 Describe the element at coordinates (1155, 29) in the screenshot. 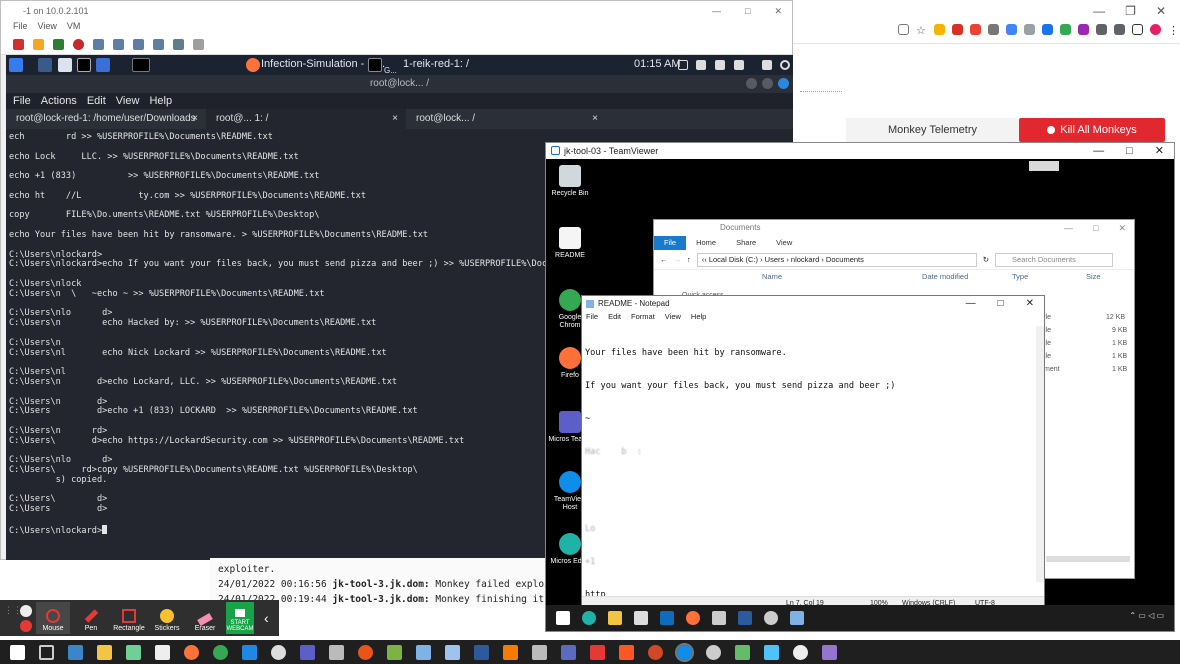

I see `avatar` at that location.